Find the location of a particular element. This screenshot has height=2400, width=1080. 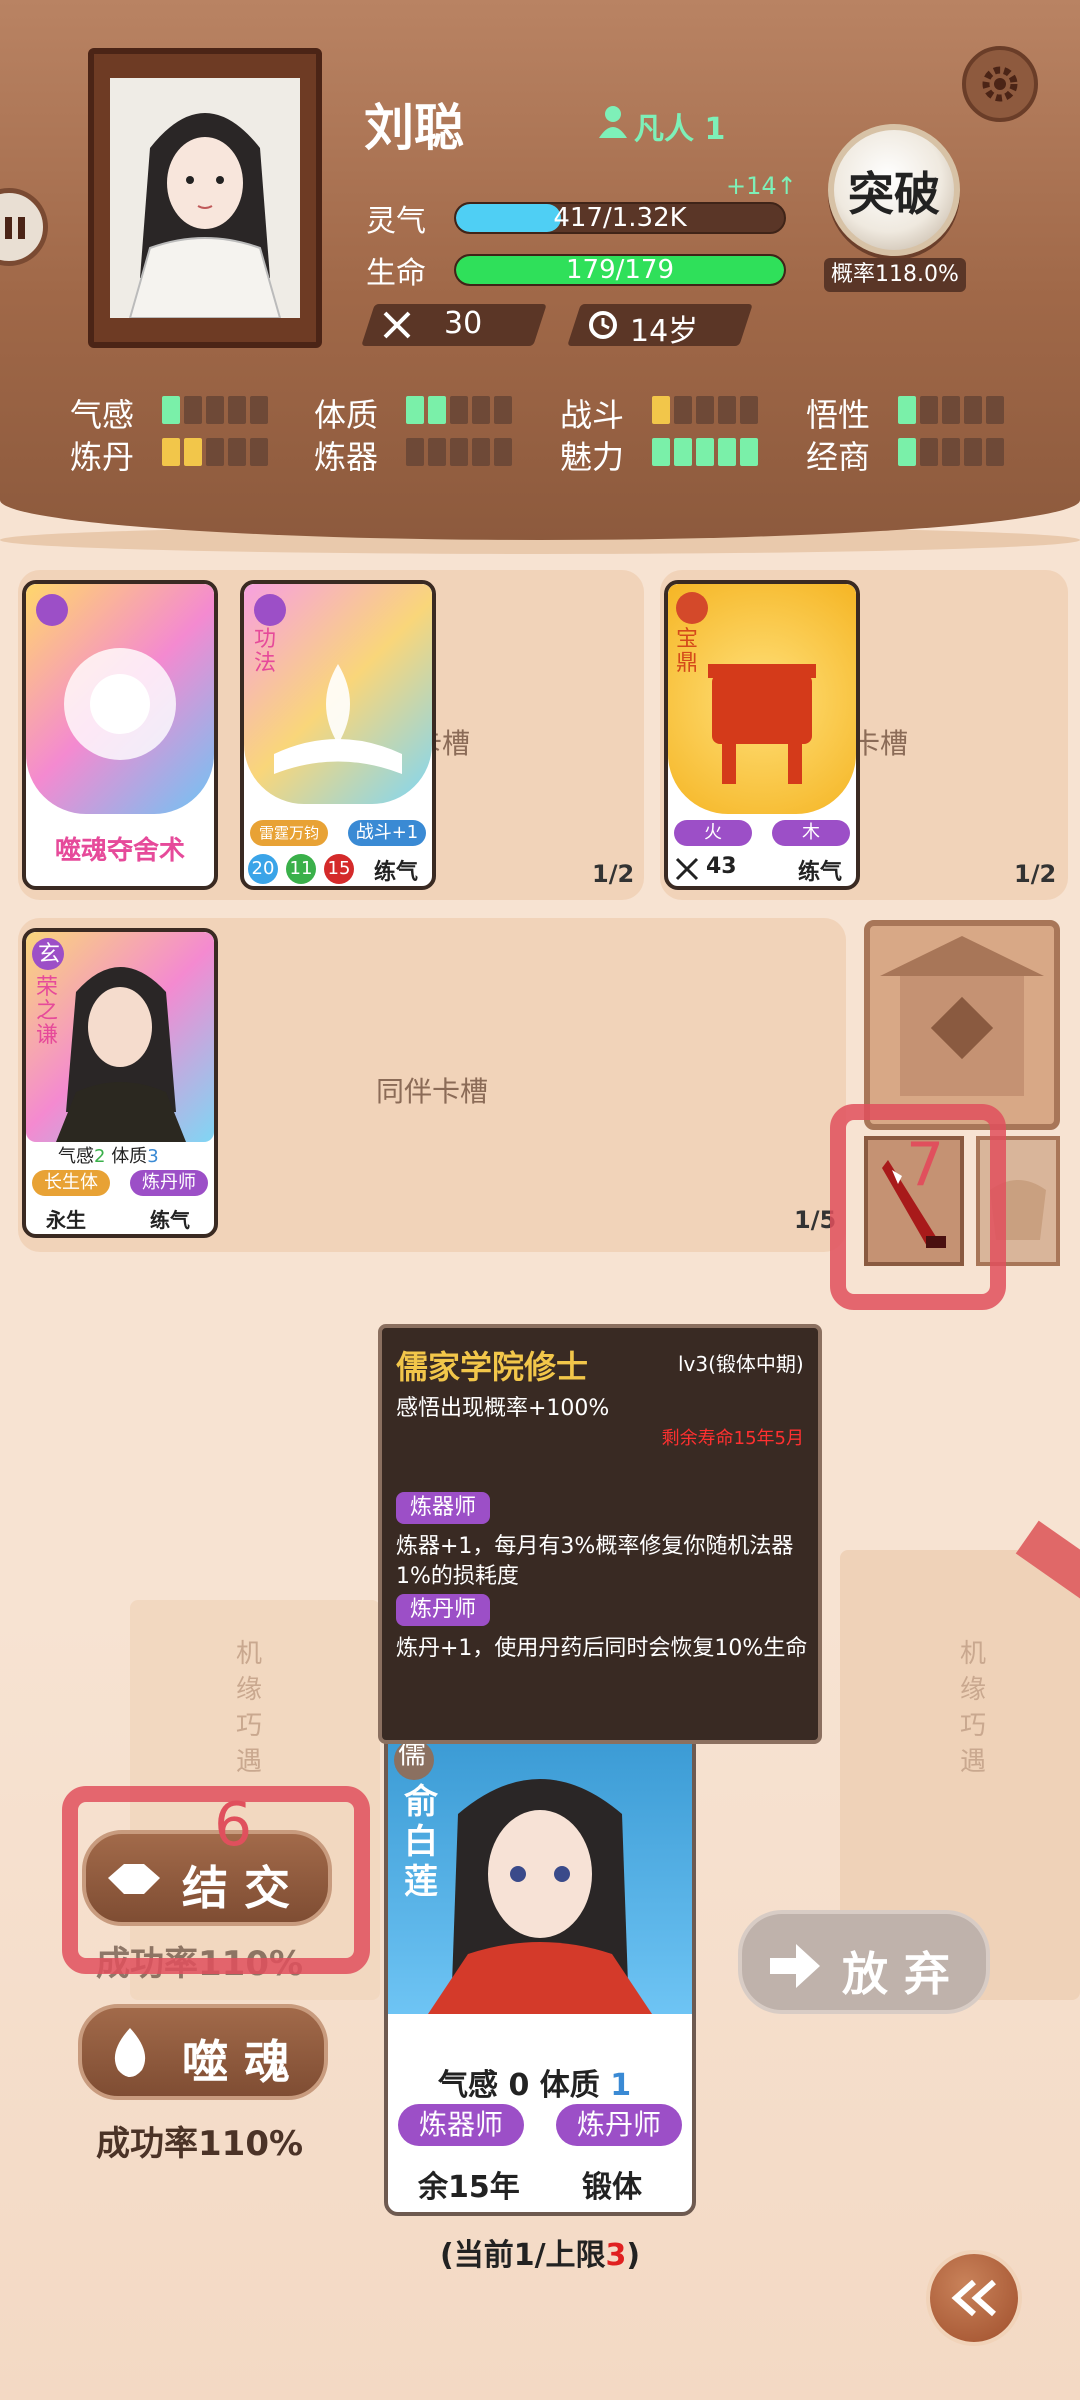

tooltip-trait2: 炼丹师 is located at coordinates (443, 1610).